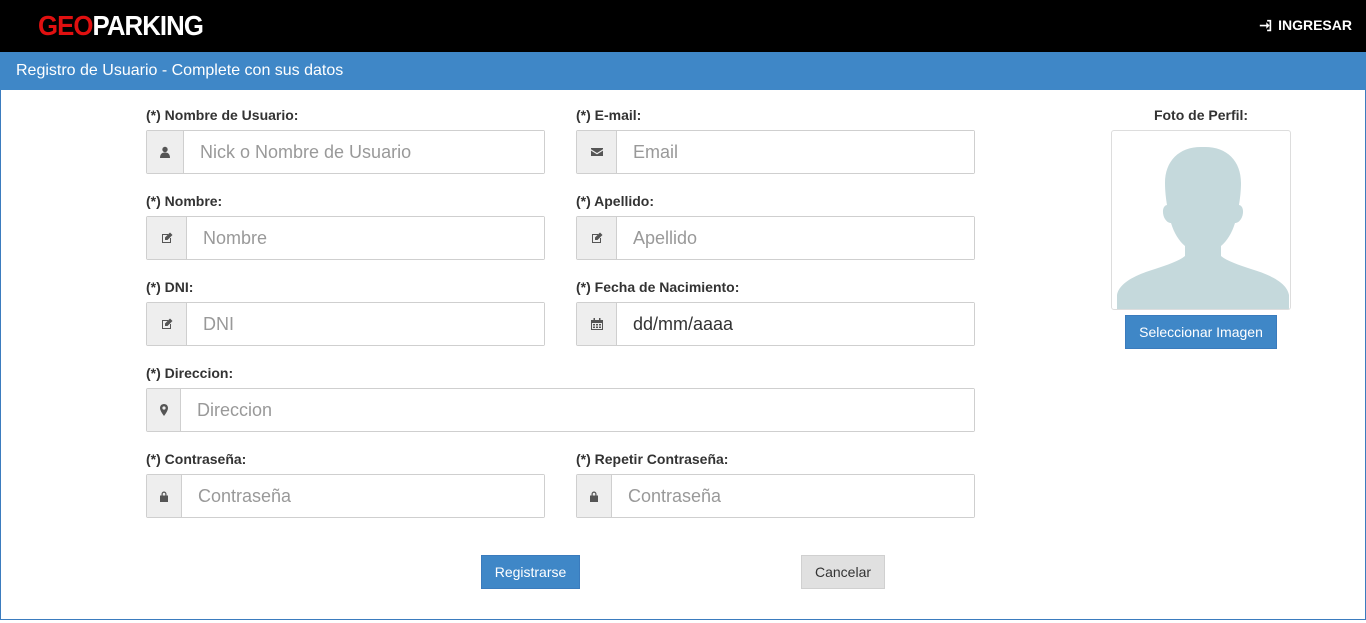 This screenshot has height=623, width=1366. What do you see at coordinates (196, 459) in the screenshot?
I see `password-label: (*) Contraseña:` at bounding box center [196, 459].